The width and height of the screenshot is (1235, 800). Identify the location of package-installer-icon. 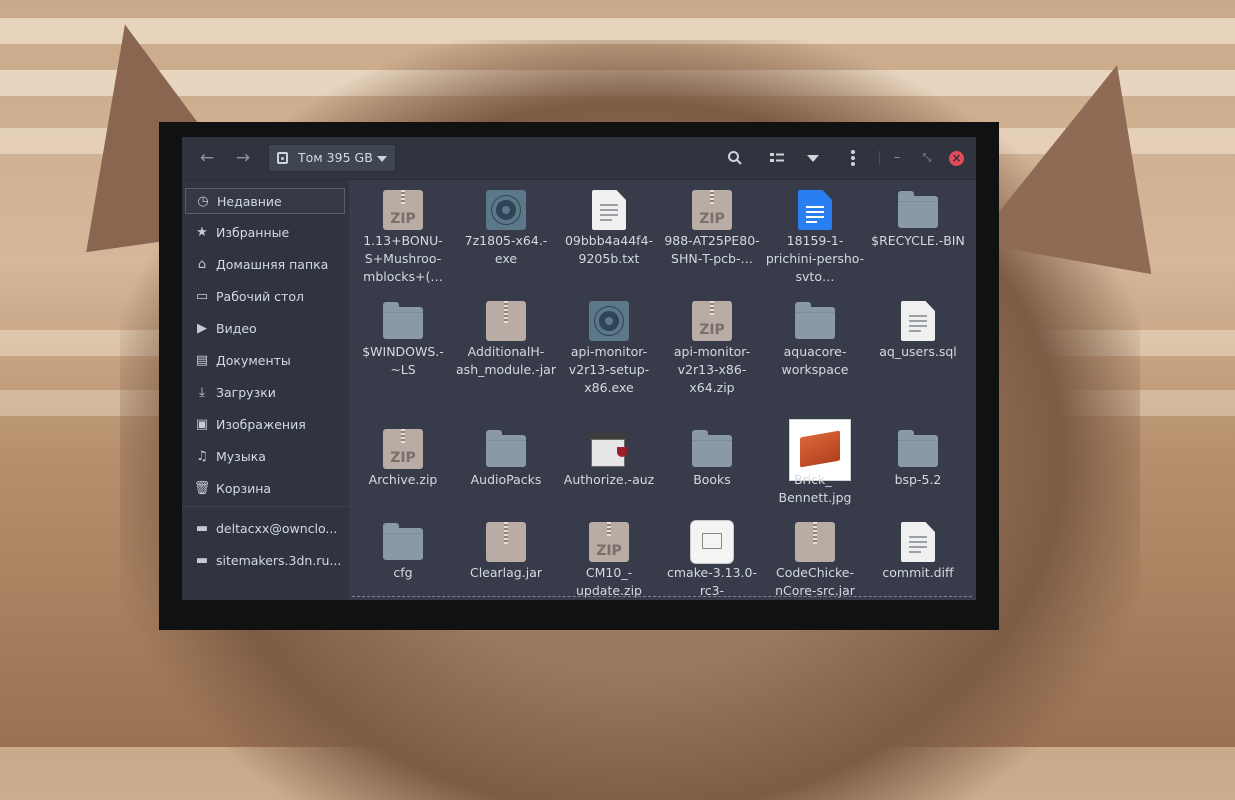
(712, 542).